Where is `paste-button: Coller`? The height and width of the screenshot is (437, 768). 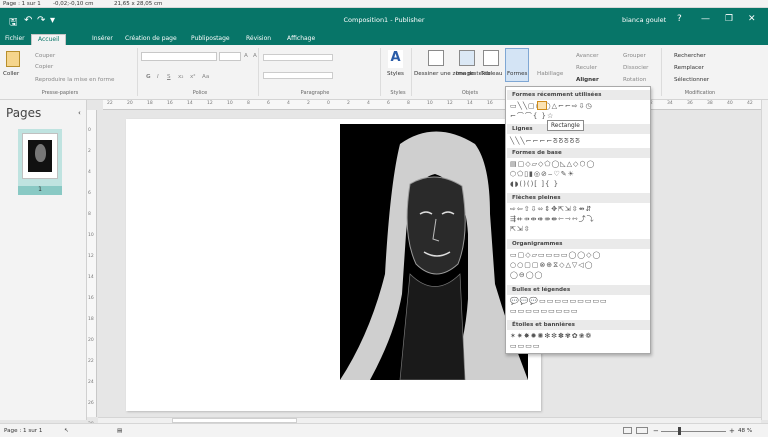 paste-button: Coller is located at coordinates (11, 74).